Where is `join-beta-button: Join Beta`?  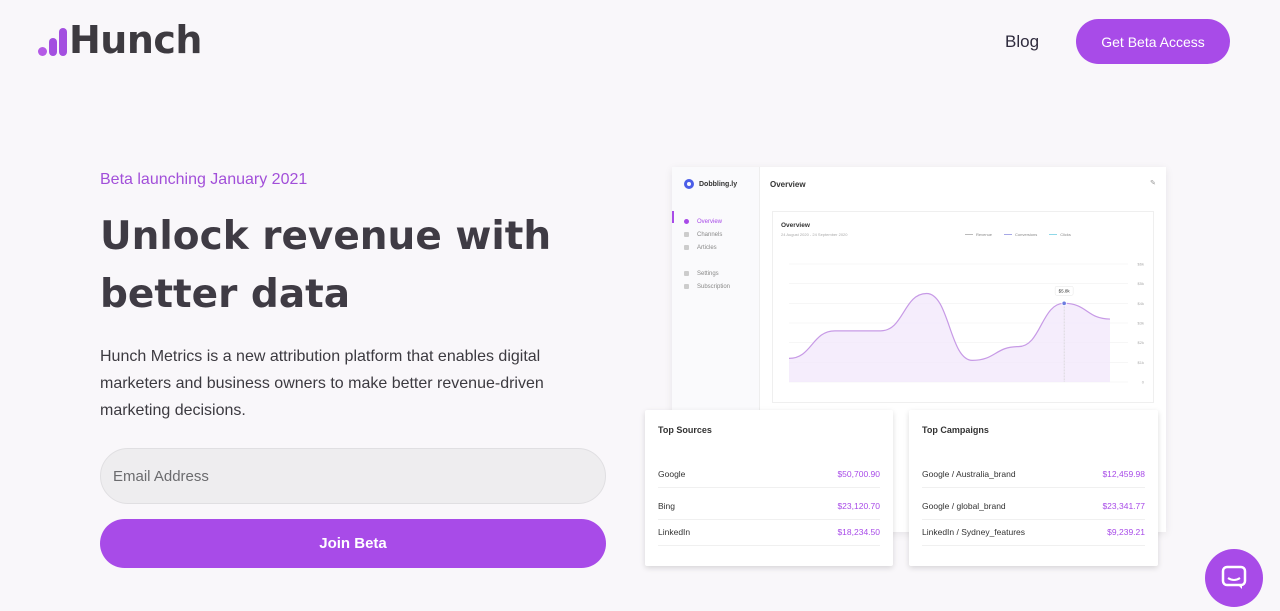
join-beta-button: Join Beta is located at coordinates (353, 543).